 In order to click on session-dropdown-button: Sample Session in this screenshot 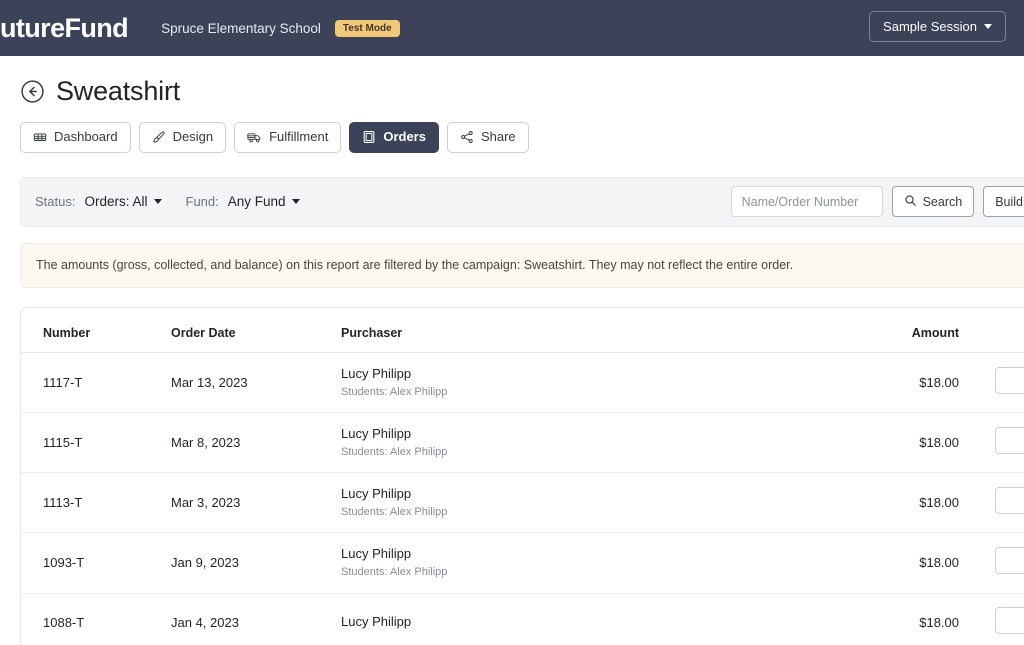, I will do `click(937, 26)`.